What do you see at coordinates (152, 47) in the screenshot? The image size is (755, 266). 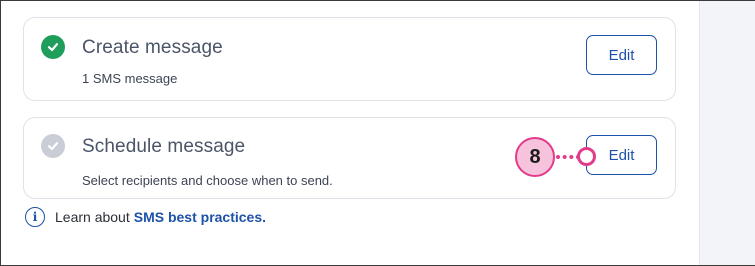 I see `step-title: Create message` at bounding box center [152, 47].